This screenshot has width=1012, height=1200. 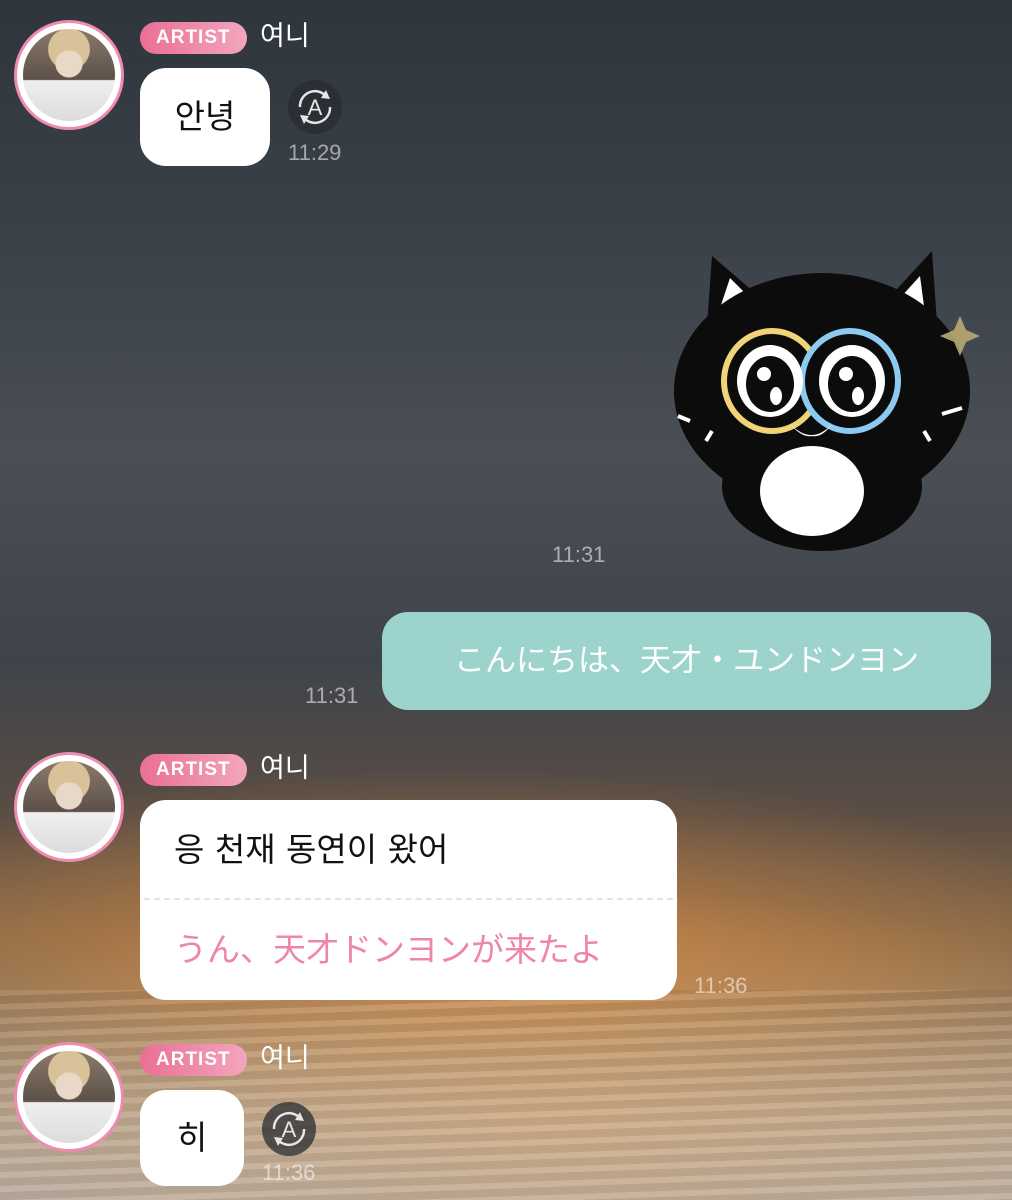 What do you see at coordinates (827, 401) in the screenshot?
I see `cat-sticker-icon` at bounding box center [827, 401].